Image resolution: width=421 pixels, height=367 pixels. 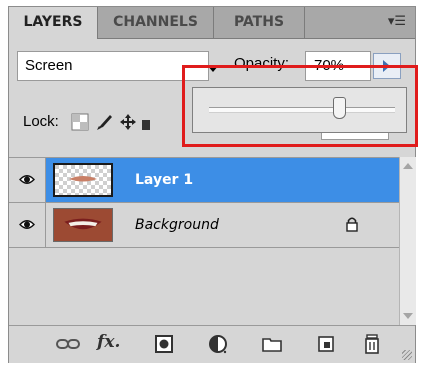 What do you see at coordinates (49, 65) in the screenshot?
I see `blend-mode-value: Screen` at bounding box center [49, 65].